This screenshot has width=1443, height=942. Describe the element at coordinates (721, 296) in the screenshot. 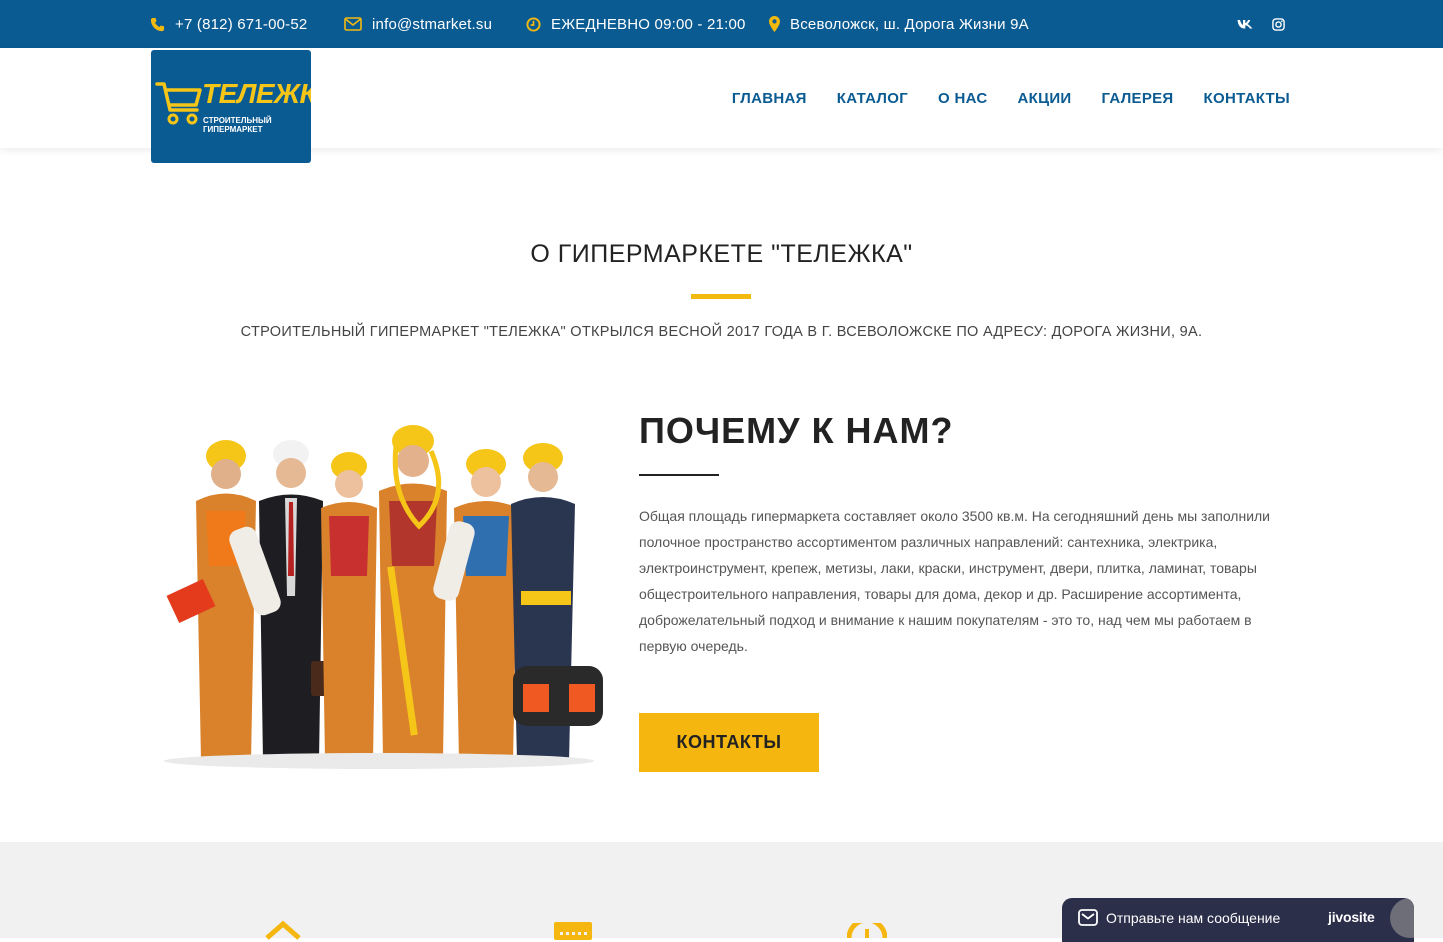

I see `title-divider` at that location.